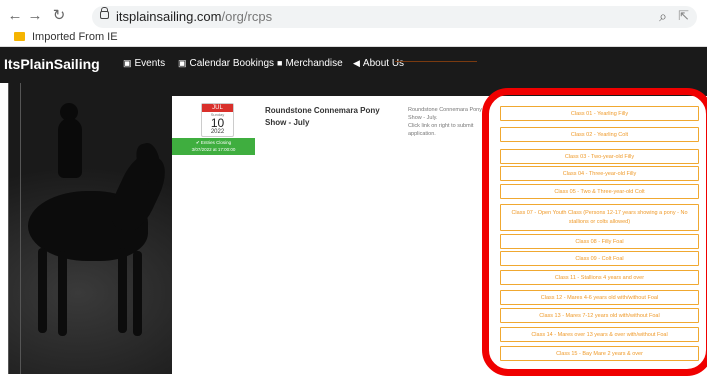 The image size is (707, 376). I want to click on class-button: Class 01 - Yearling Filly, so click(599, 113).